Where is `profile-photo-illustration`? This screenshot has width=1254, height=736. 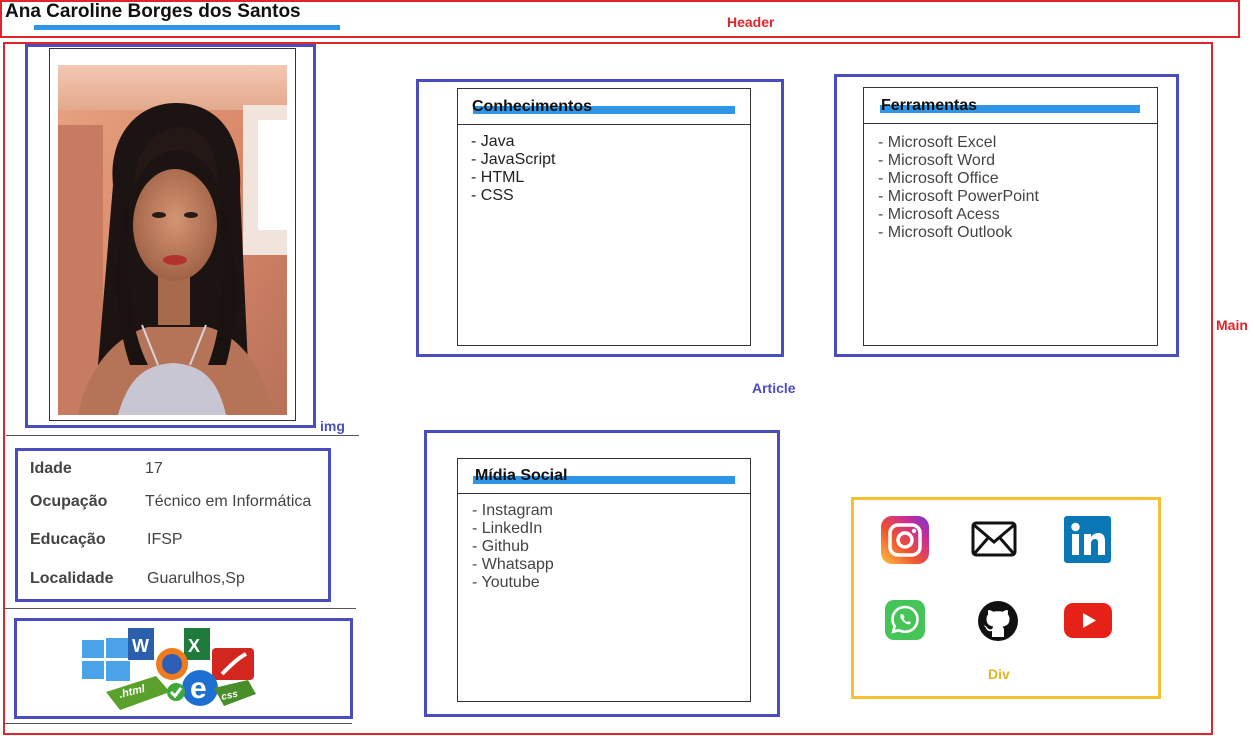 profile-photo-illustration is located at coordinates (172, 240).